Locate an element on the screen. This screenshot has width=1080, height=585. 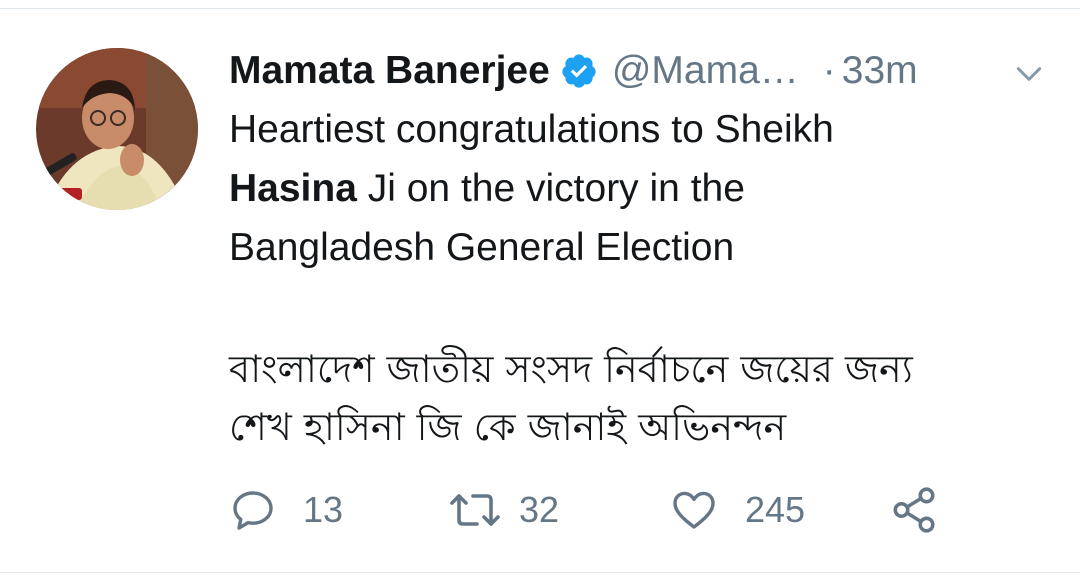
reply-icon is located at coordinates (253, 510).